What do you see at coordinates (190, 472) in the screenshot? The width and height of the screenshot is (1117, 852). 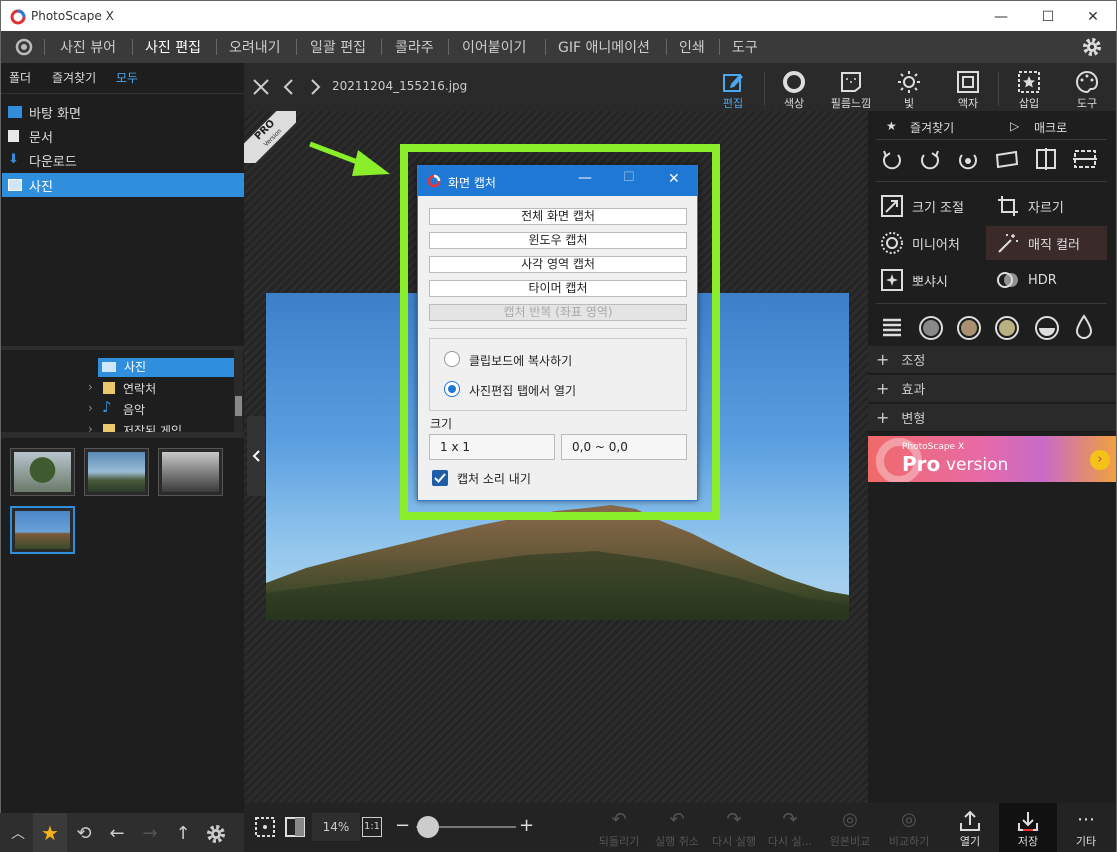 I see `thumbnail-blur` at bounding box center [190, 472].